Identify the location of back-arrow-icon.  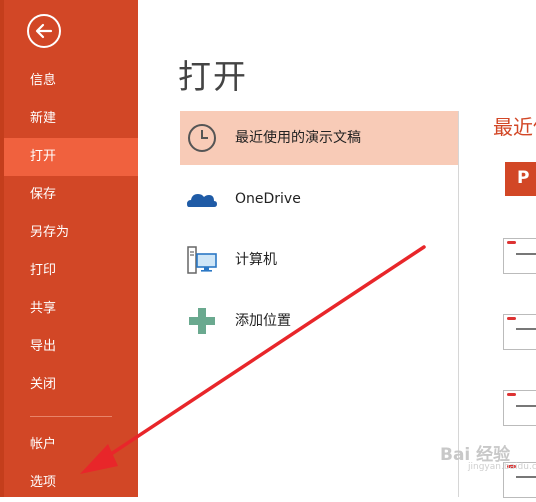
(44, 31).